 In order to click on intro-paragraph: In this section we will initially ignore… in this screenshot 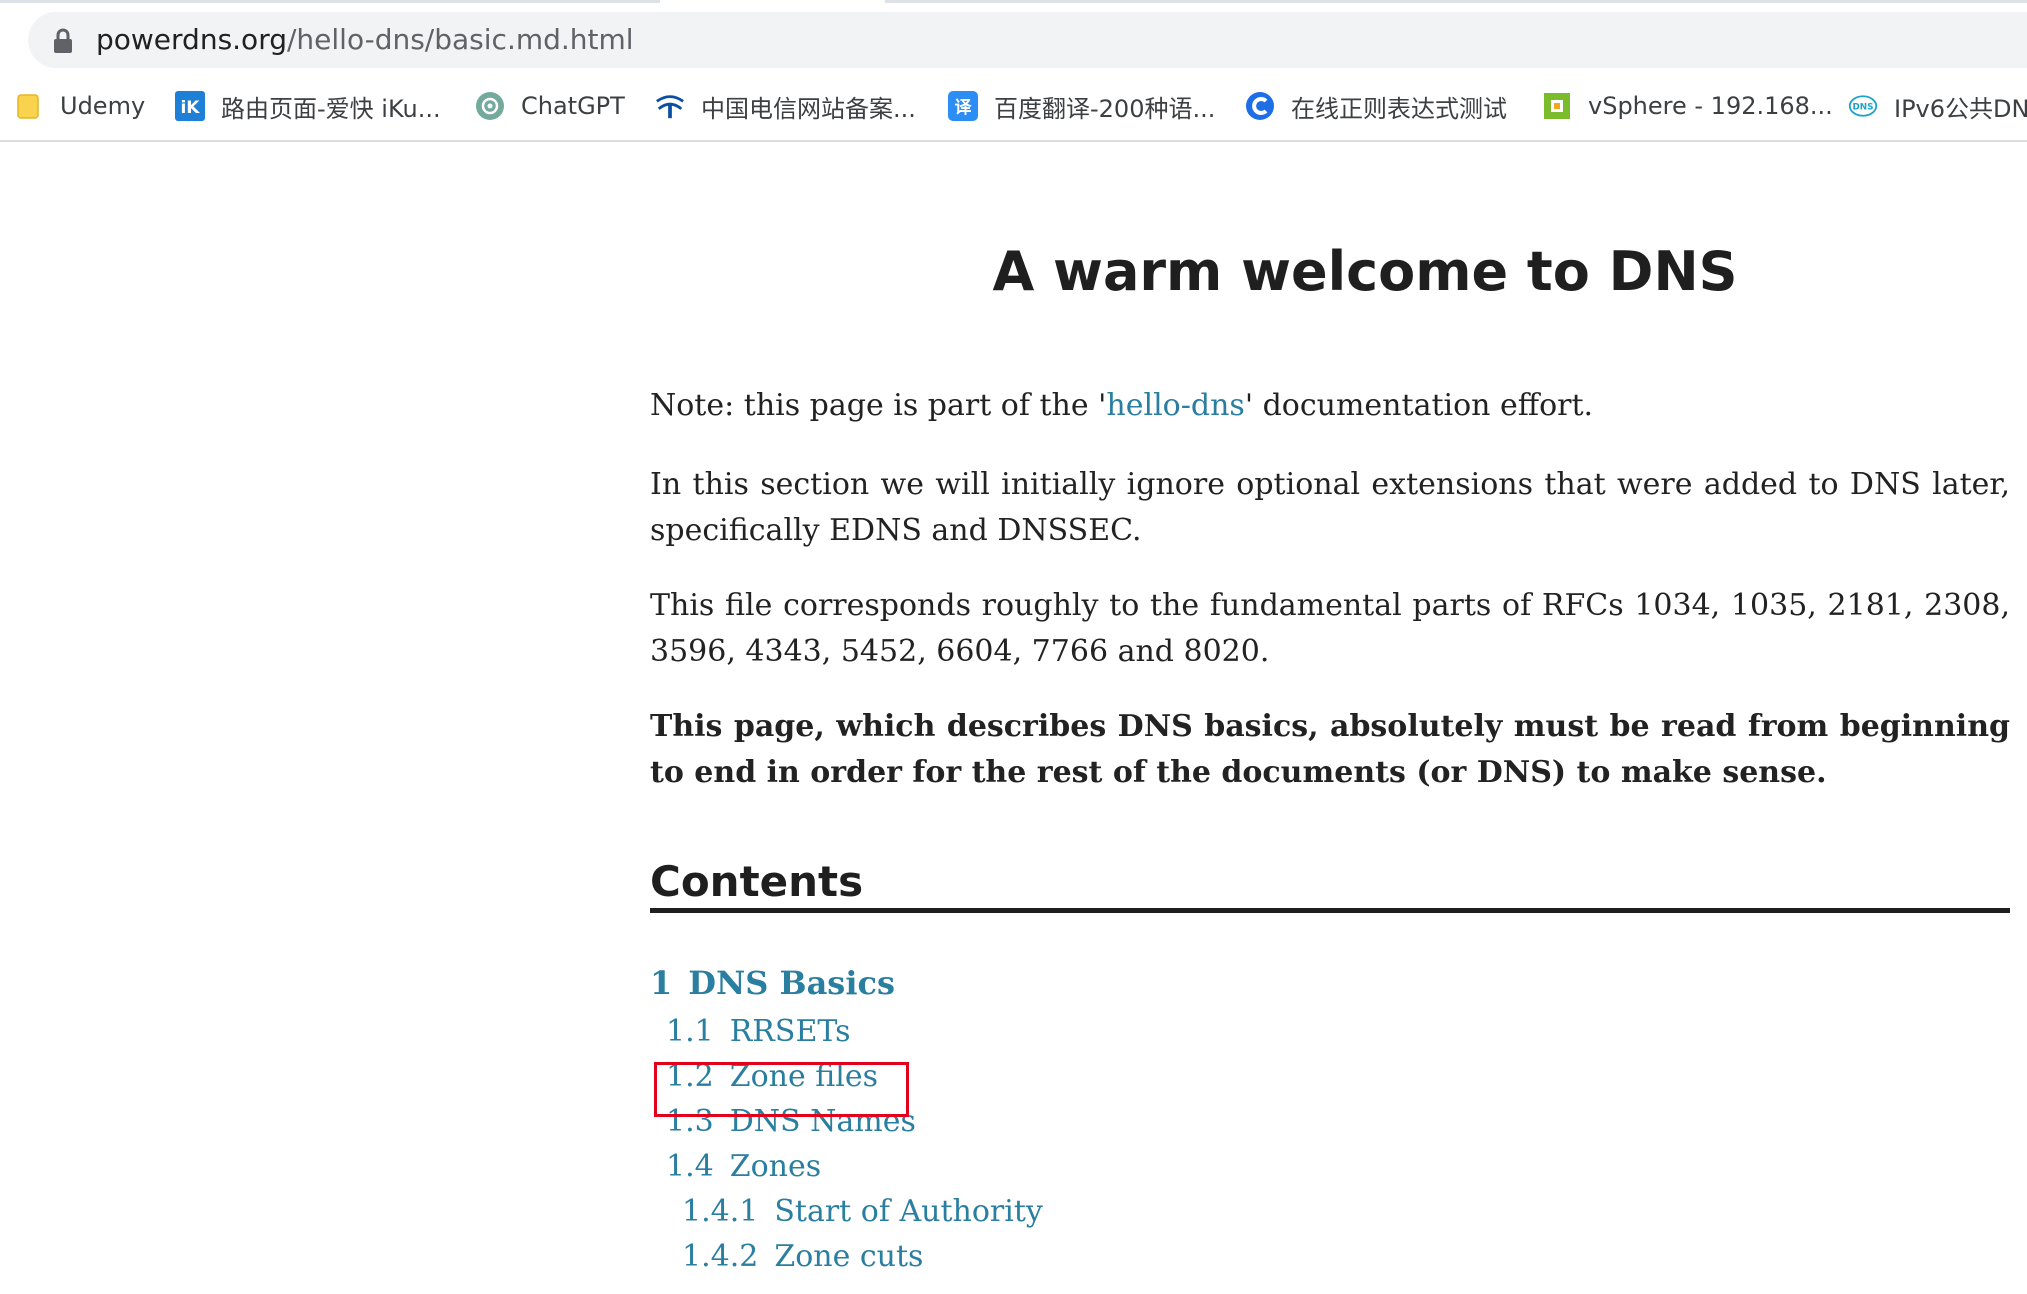, I will do `click(1330, 507)`.